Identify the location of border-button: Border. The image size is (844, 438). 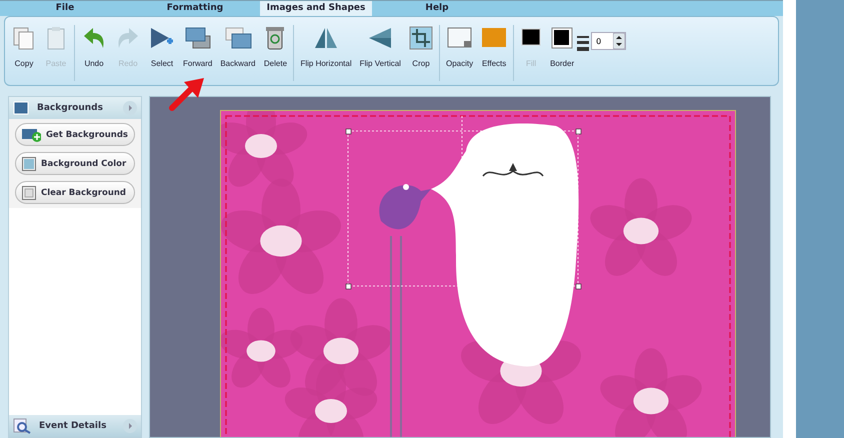
(562, 50).